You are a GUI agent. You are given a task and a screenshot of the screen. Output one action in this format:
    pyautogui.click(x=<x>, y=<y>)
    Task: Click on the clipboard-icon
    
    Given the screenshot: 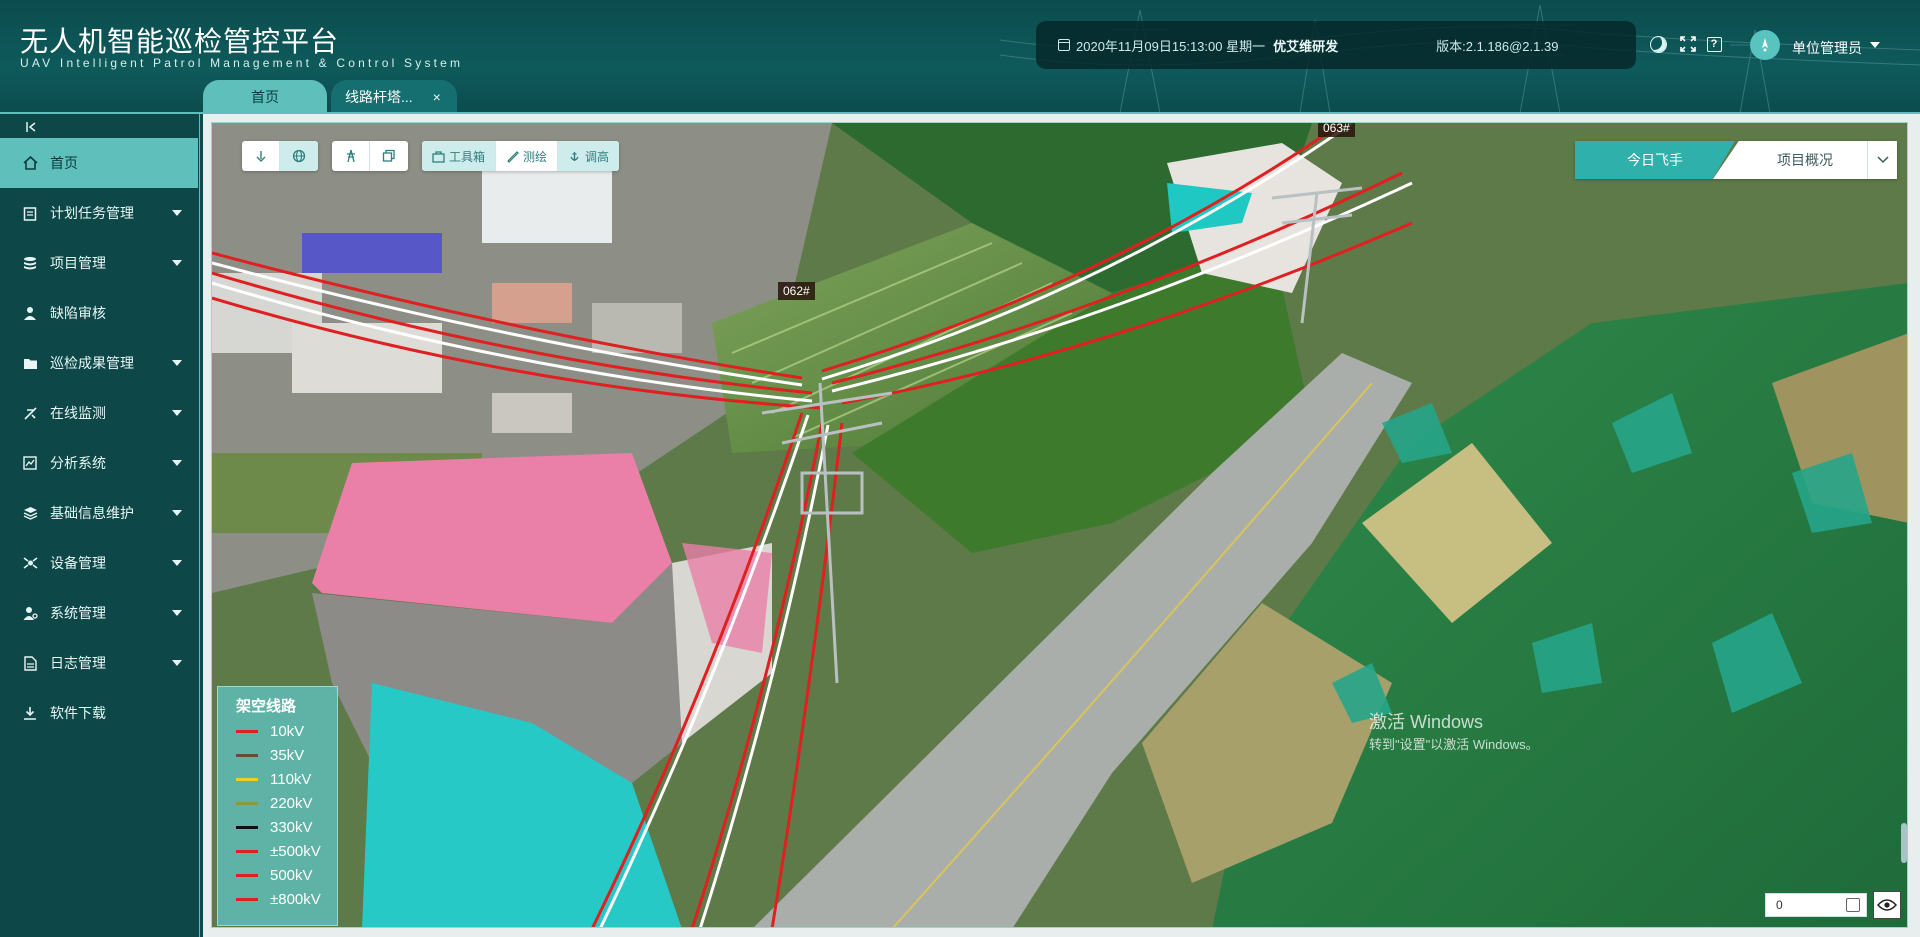 What is the action you would take?
    pyautogui.click(x=30, y=213)
    